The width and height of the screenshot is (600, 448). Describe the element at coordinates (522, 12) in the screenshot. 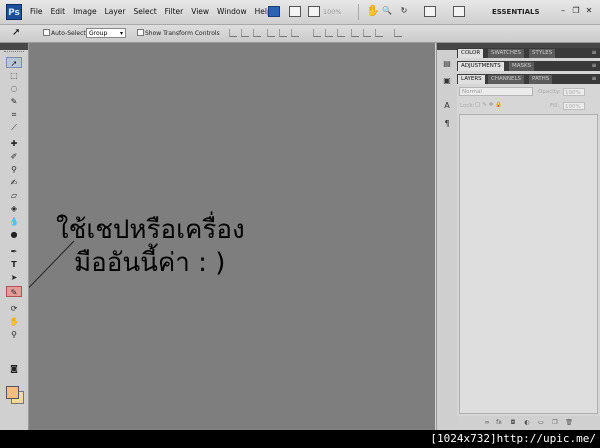

I see `workspace-switcher: ESSENTIALS` at that location.